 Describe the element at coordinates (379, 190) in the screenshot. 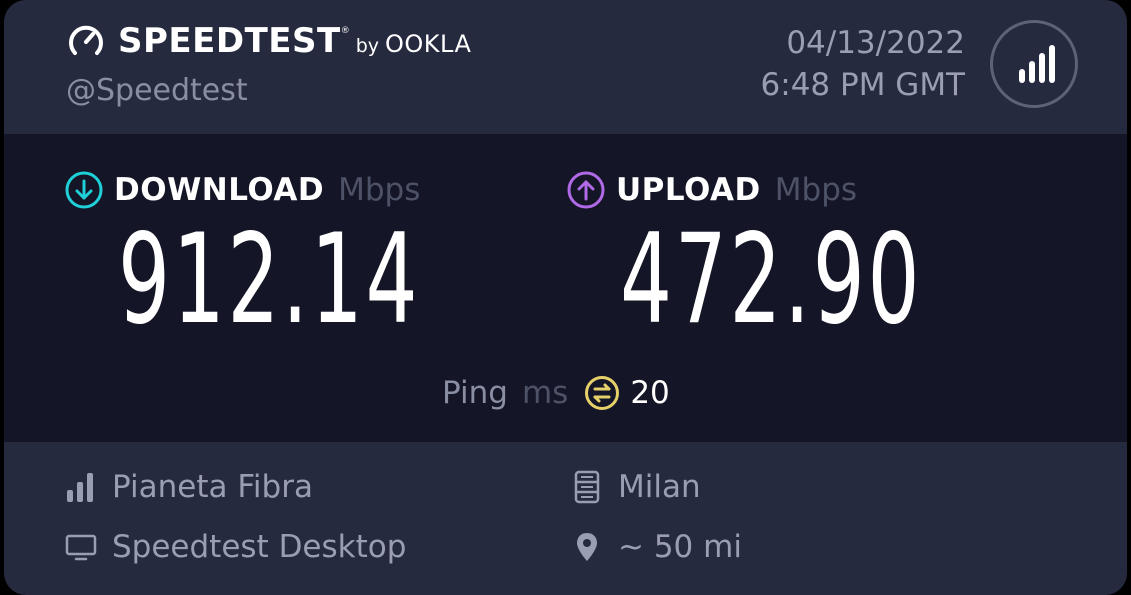

I see `download-unit: Mbps` at that location.